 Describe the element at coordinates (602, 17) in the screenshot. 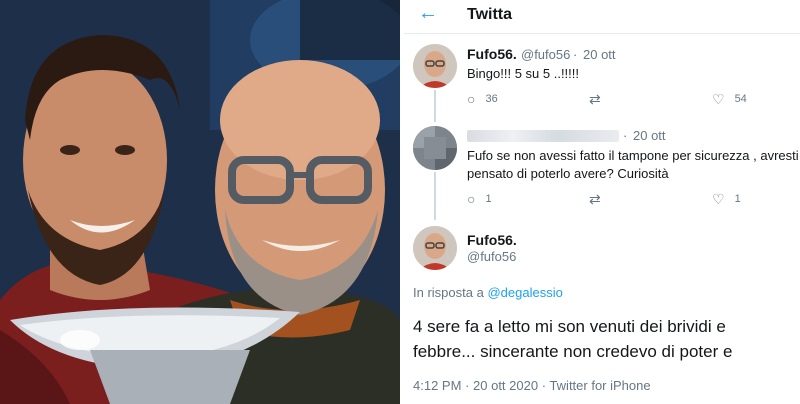

I see `page-header: ← Twitta` at that location.